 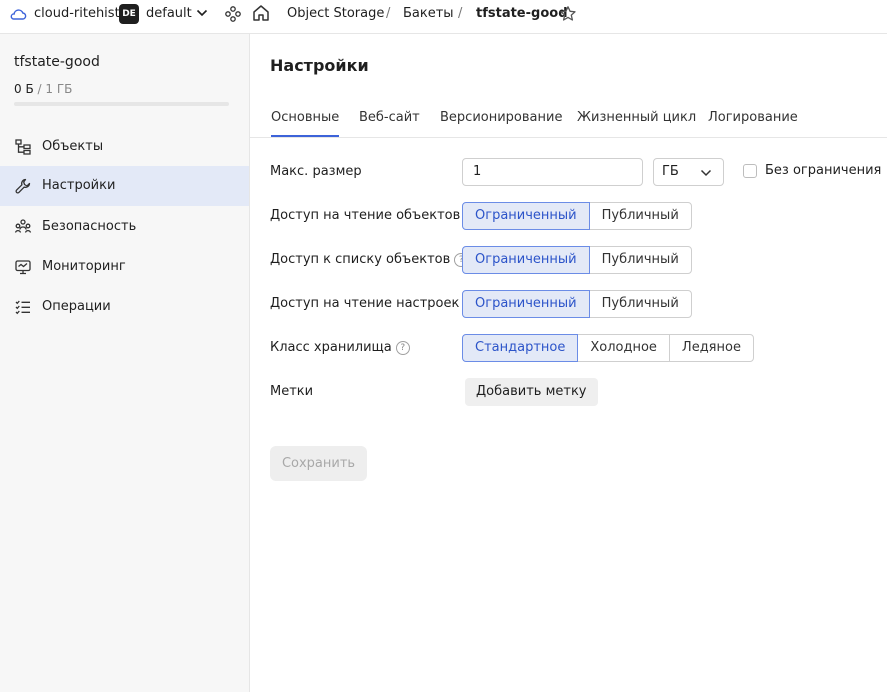 What do you see at coordinates (43, 89) in the screenshot?
I see `storage-usage: 0 Б / 1 ГБ` at bounding box center [43, 89].